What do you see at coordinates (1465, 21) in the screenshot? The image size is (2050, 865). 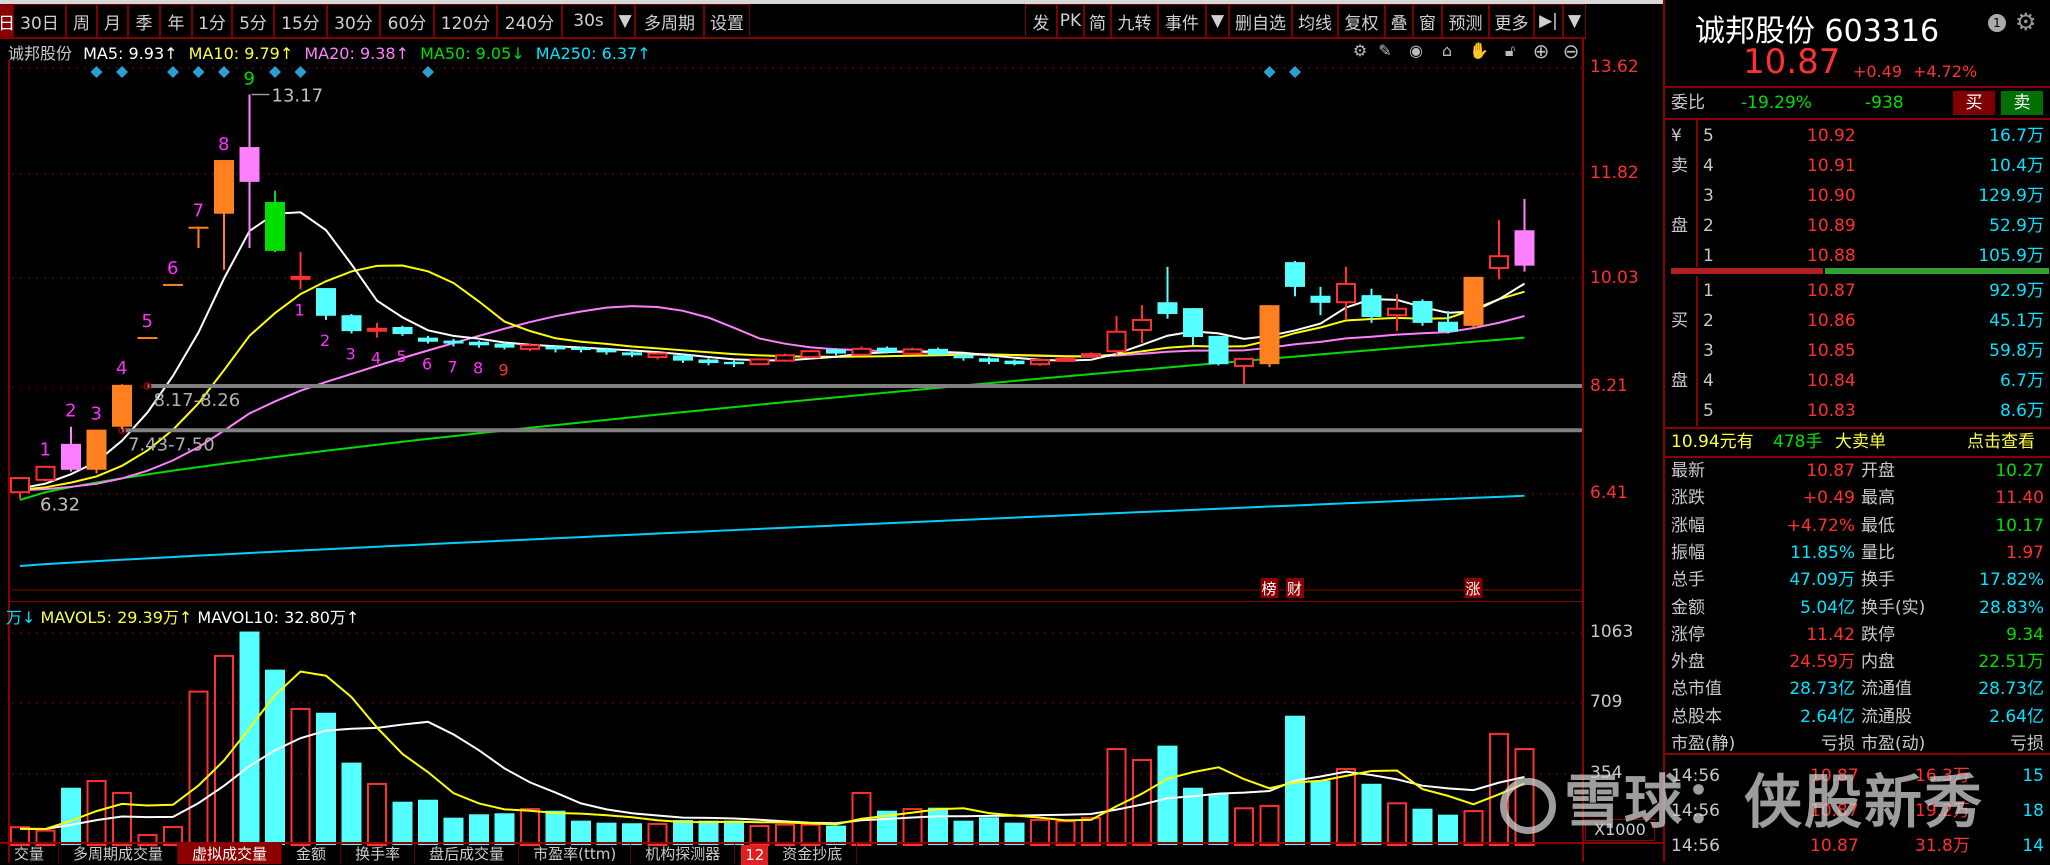 I see `toolbar-button: 预测` at bounding box center [1465, 21].